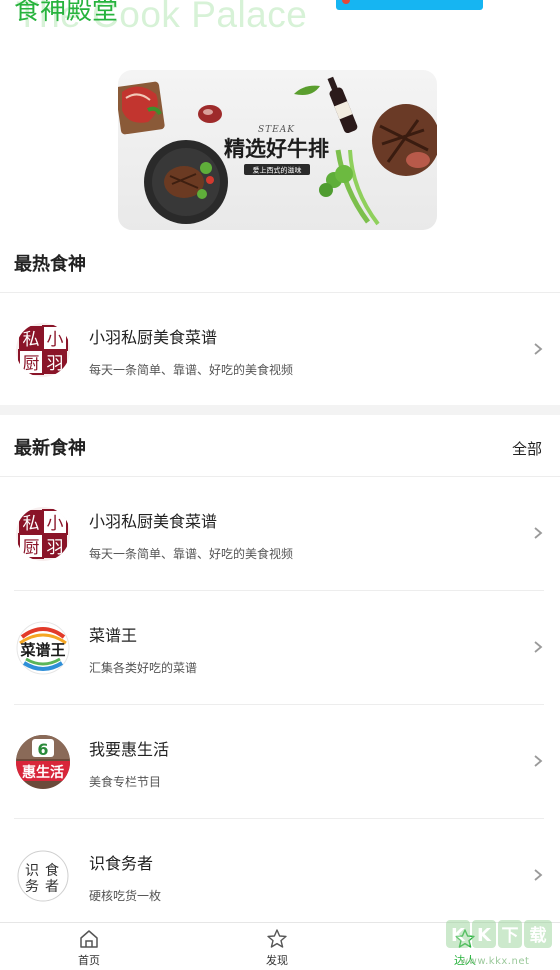  Describe the element at coordinates (32, 887) in the screenshot. I see `svg-text: 务` at that location.